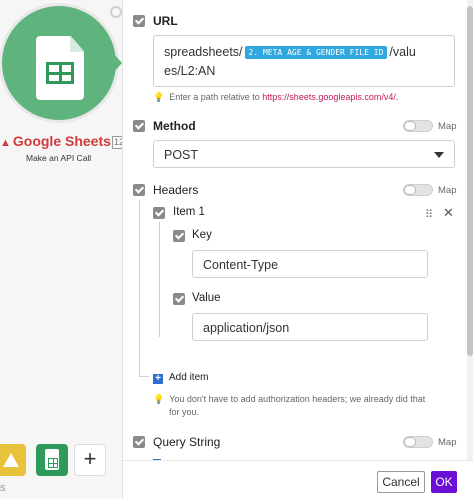 This screenshot has width=474, height=499. I want to click on url-label: URL, so click(165, 21).